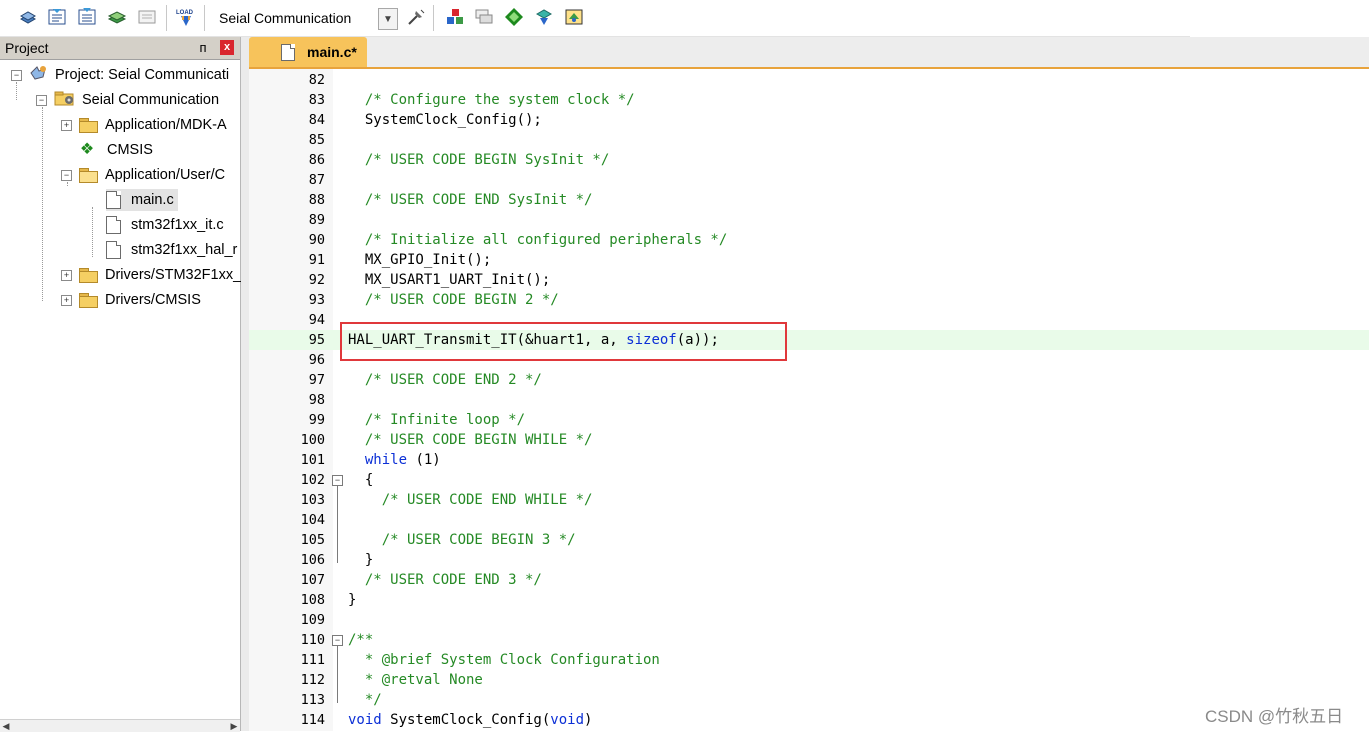 Image resolution: width=1369 pixels, height=732 pixels. I want to click on tree-group-cmsis-component: ❖ CMSIS, so click(116, 150).